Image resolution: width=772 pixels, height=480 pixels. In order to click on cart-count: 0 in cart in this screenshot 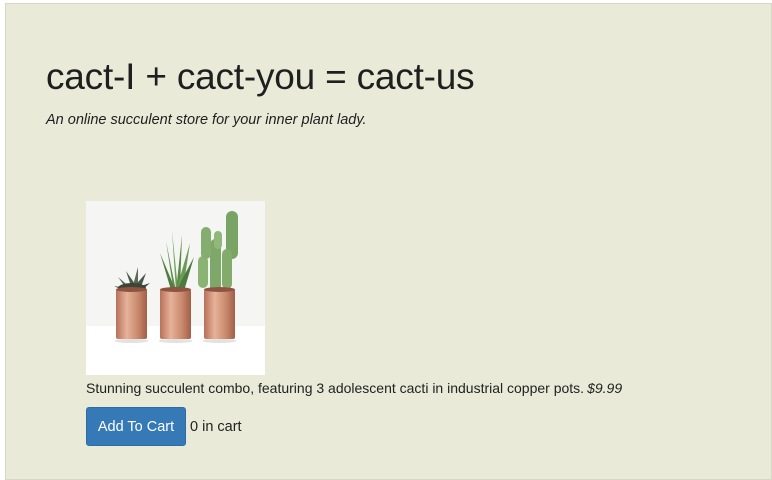, I will do `click(216, 426)`.